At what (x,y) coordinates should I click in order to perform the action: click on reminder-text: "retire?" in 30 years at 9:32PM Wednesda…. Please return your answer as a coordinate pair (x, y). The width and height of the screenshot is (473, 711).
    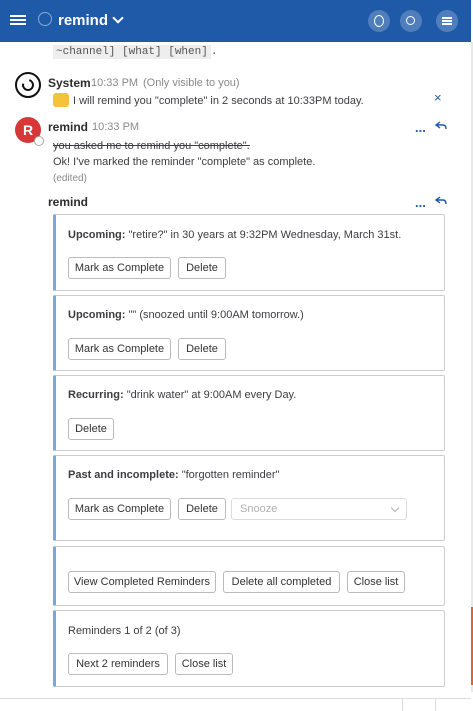
    Looking at the image, I should click on (265, 235).